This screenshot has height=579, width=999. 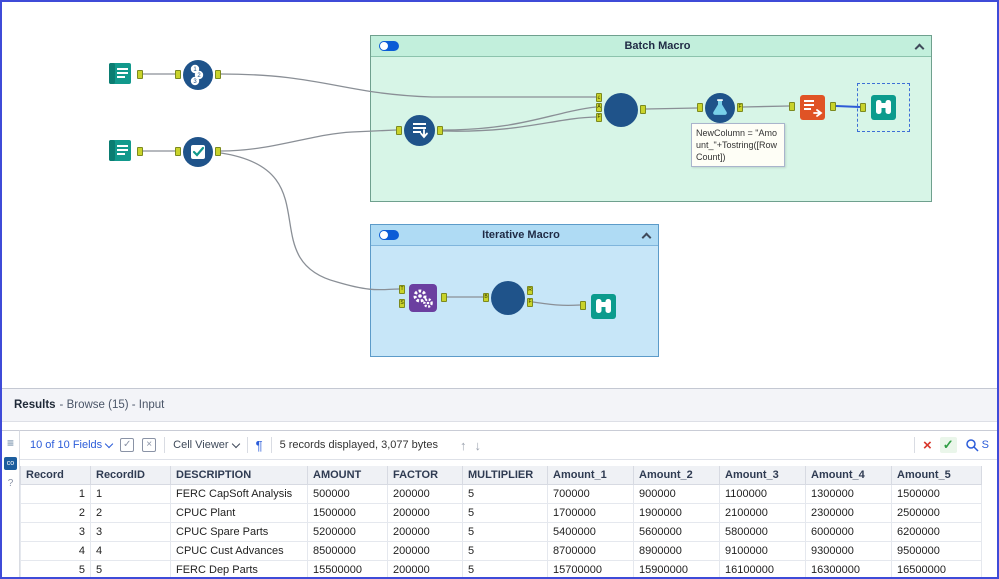 What do you see at coordinates (402, 289) in the screenshot?
I see `input-anchor: T` at bounding box center [402, 289].